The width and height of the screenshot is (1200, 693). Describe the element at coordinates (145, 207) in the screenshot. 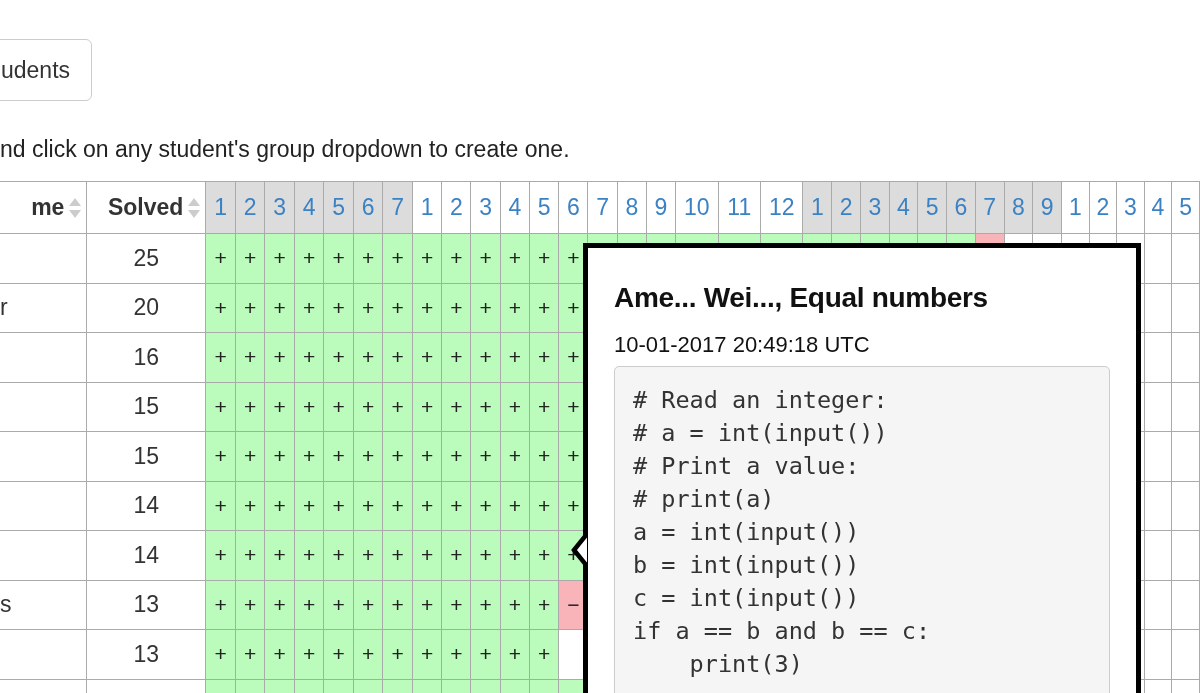

I see `column-header: Solved` at that location.